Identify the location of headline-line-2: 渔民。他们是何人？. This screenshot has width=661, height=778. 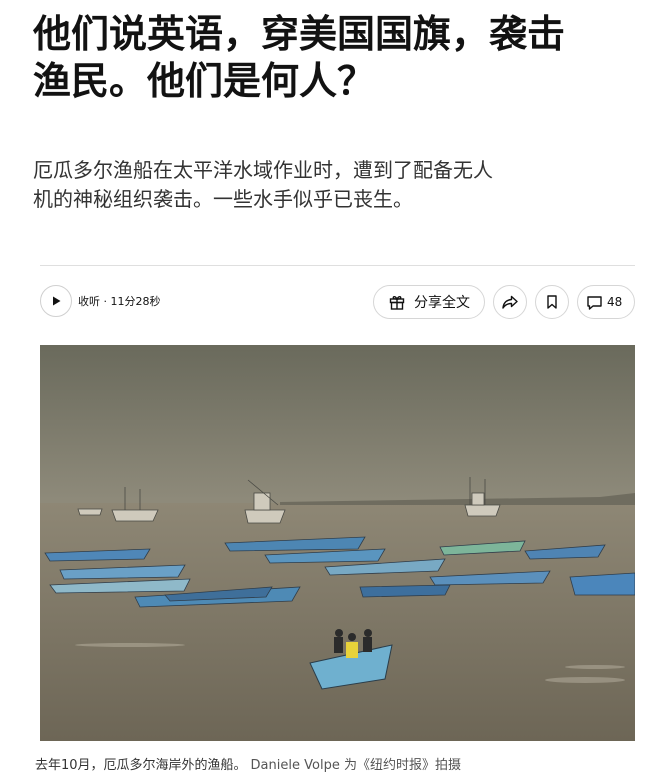
(204, 80).